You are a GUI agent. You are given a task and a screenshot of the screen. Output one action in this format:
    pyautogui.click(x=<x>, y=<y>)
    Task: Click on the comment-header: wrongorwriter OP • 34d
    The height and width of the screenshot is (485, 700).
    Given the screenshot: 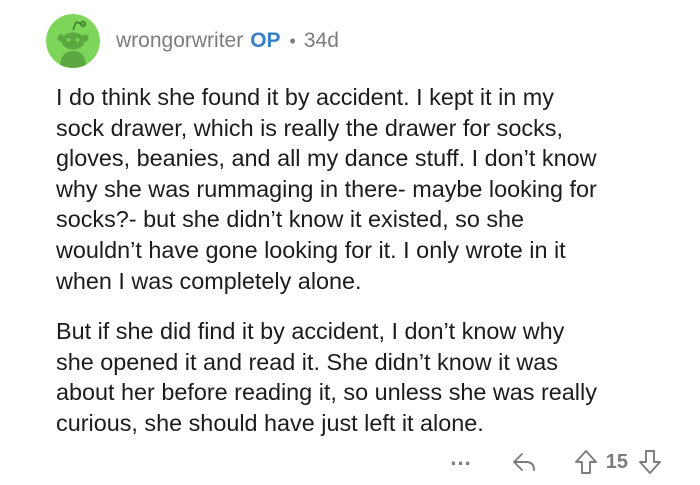 What is the action you would take?
    pyautogui.click(x=192, y=41)
    